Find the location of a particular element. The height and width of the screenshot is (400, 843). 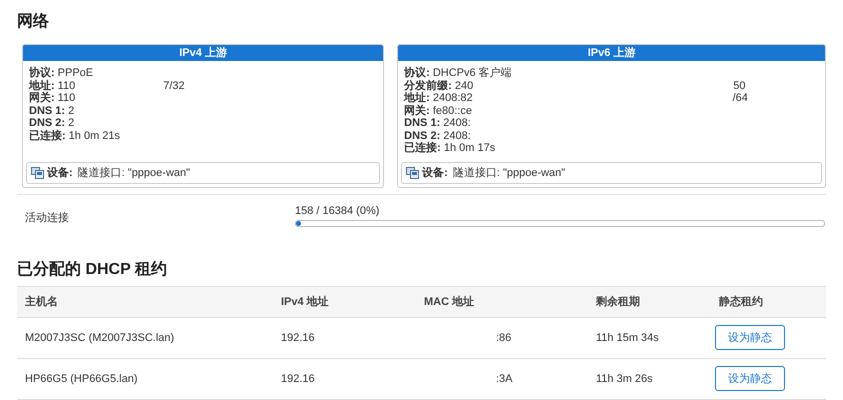

panel-header: IPv6 上游 is located at coordinates (611, 53).